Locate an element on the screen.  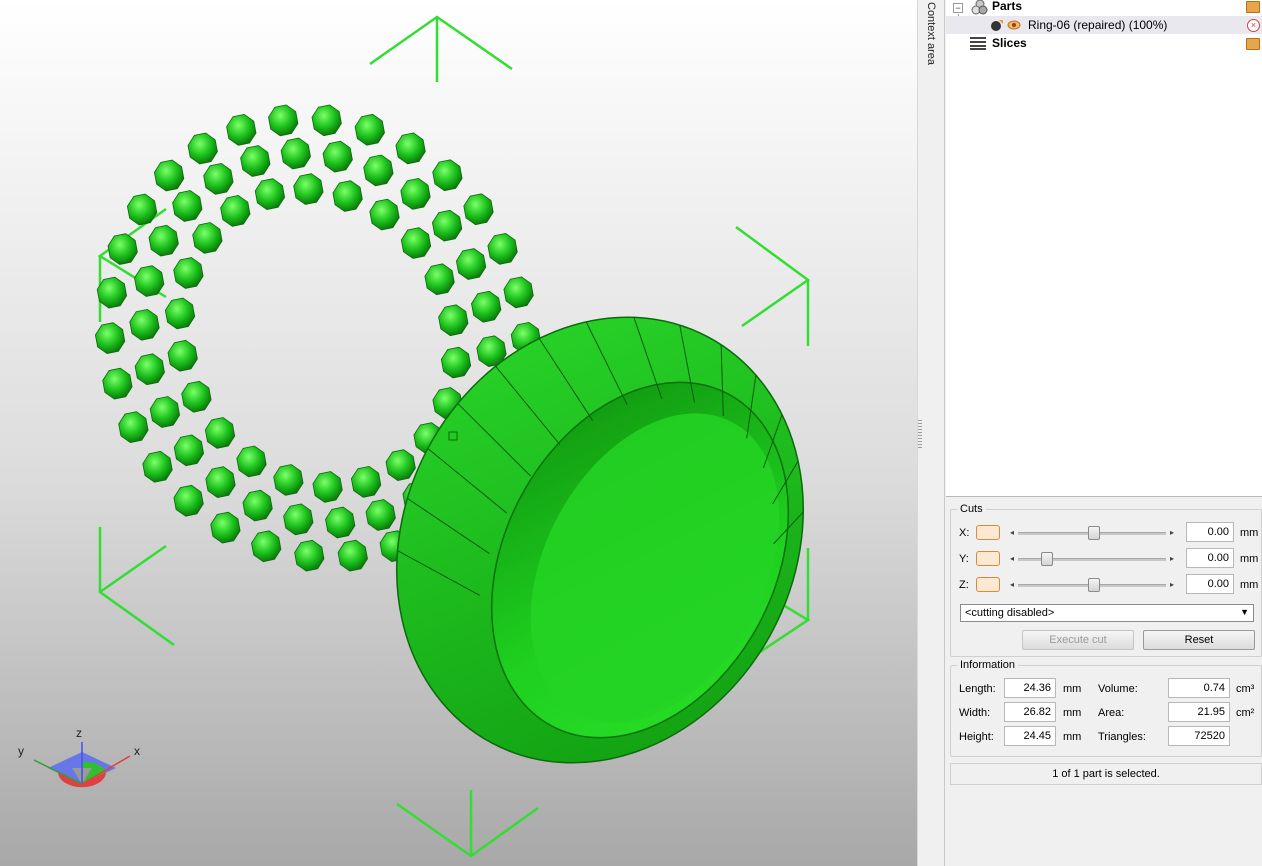
tree-item-ring-06: Ring-06 (repaired) (100%) × is located at coordinates (1104, 25).